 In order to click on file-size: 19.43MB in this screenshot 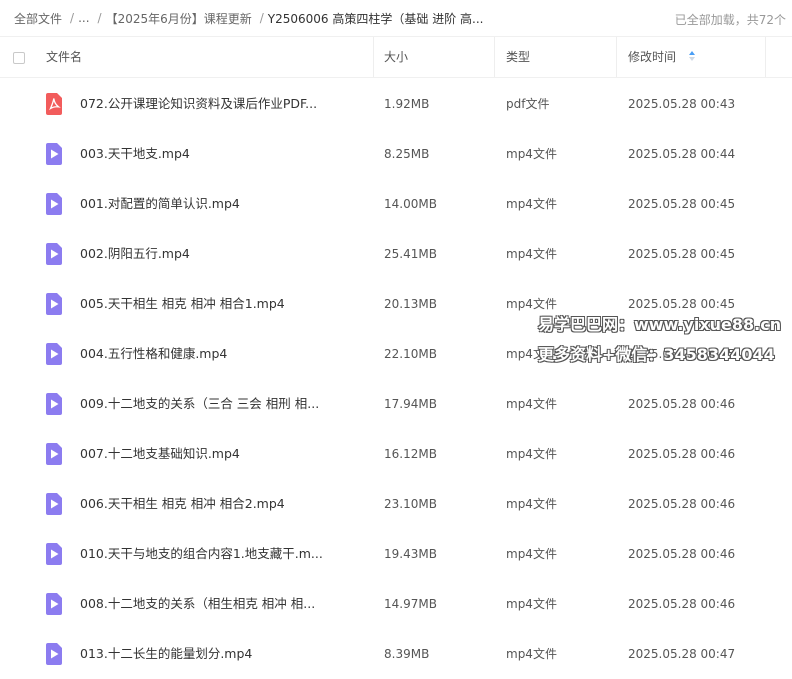, I will do `click(410, 554)`.